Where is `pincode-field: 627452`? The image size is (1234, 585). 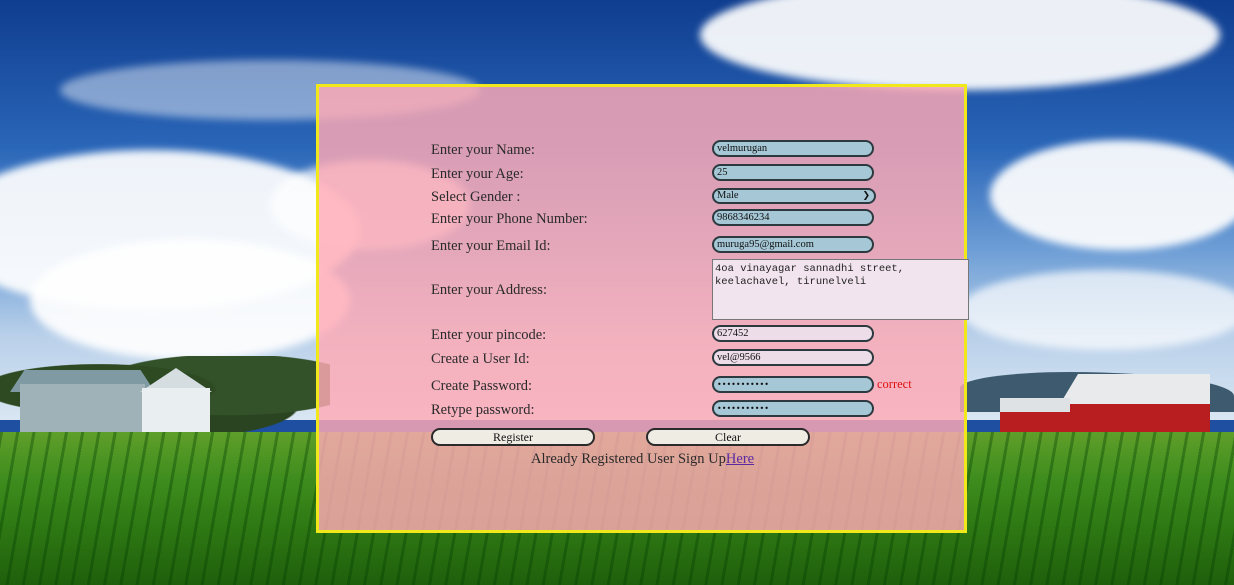
pincode-field: 627452 is located at coordinates (793, 333).